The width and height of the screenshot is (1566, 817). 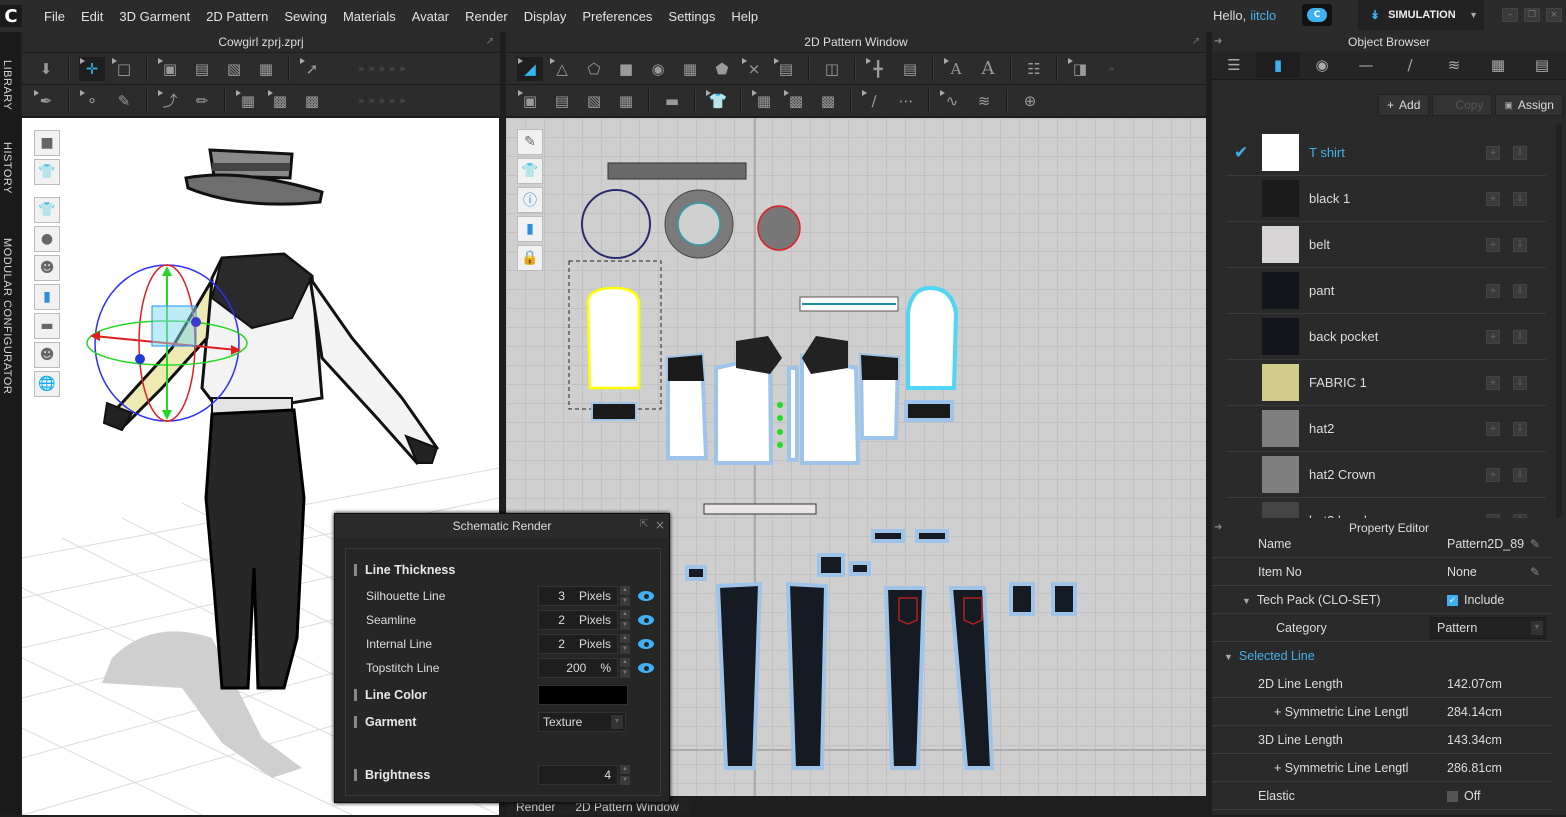 What do you see at coordinates (562, 69) in the screenshot?
I see `edit-point-tool: △` at bounding box center [562, 69].